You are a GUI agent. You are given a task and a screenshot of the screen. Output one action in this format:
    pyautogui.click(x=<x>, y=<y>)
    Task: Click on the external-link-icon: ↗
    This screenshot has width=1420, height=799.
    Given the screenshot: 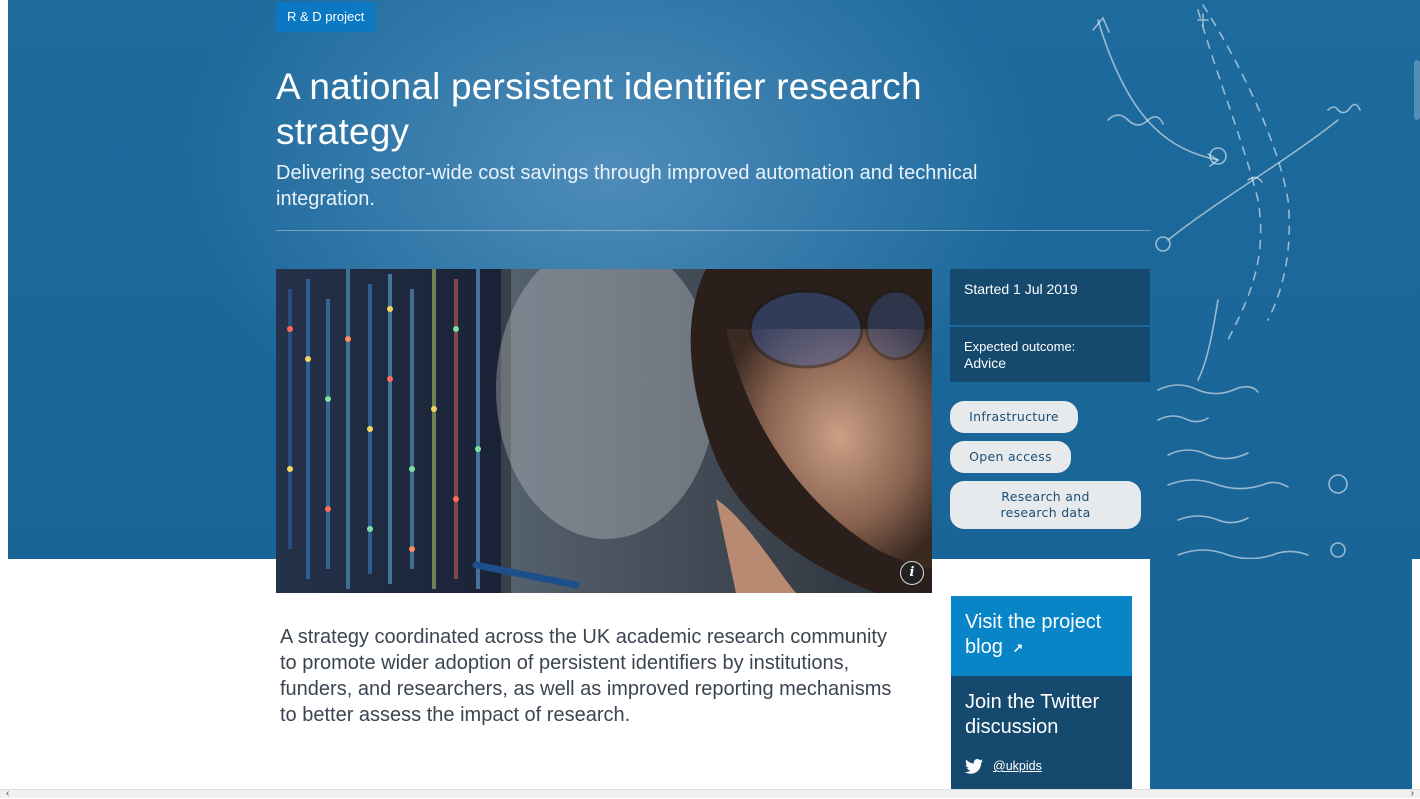 What is the action you would take?
    pyautogui.click(x=1018, y=648)
    